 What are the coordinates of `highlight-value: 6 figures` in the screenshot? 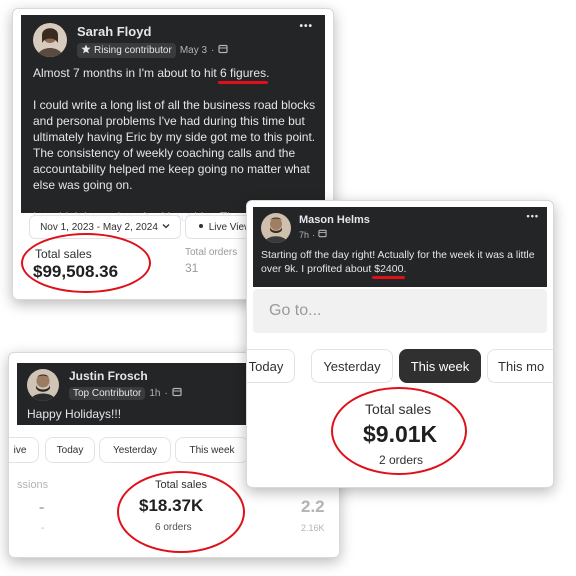 It's located at (243, 73).